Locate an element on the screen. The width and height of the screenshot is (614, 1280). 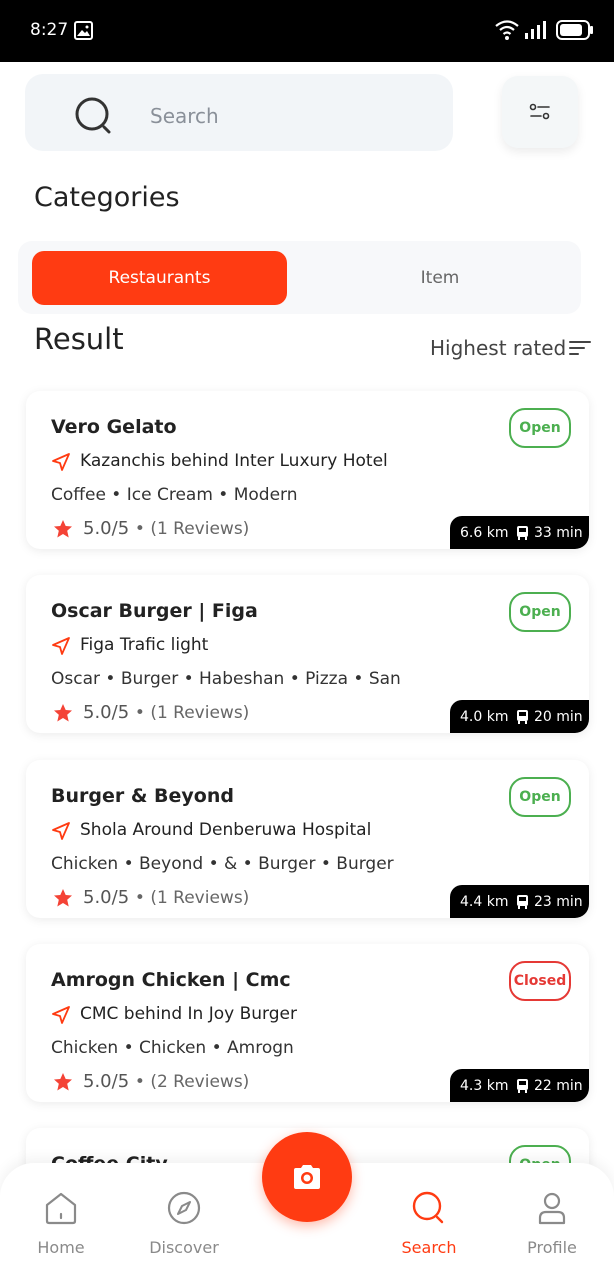
battery-icon is located at coordinates (574, 30).